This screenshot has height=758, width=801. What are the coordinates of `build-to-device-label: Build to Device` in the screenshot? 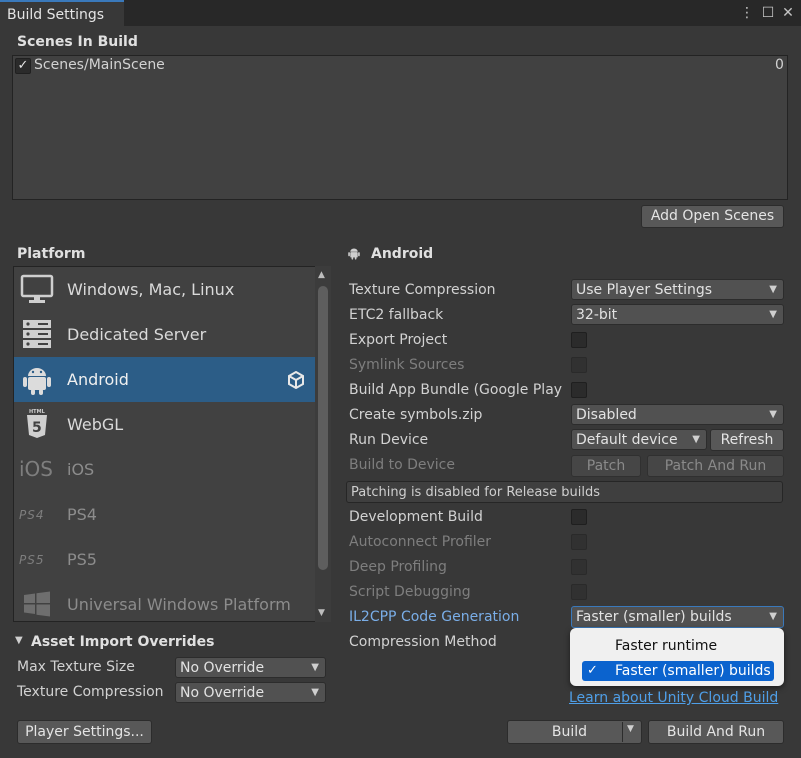 It's located at (402, 465).